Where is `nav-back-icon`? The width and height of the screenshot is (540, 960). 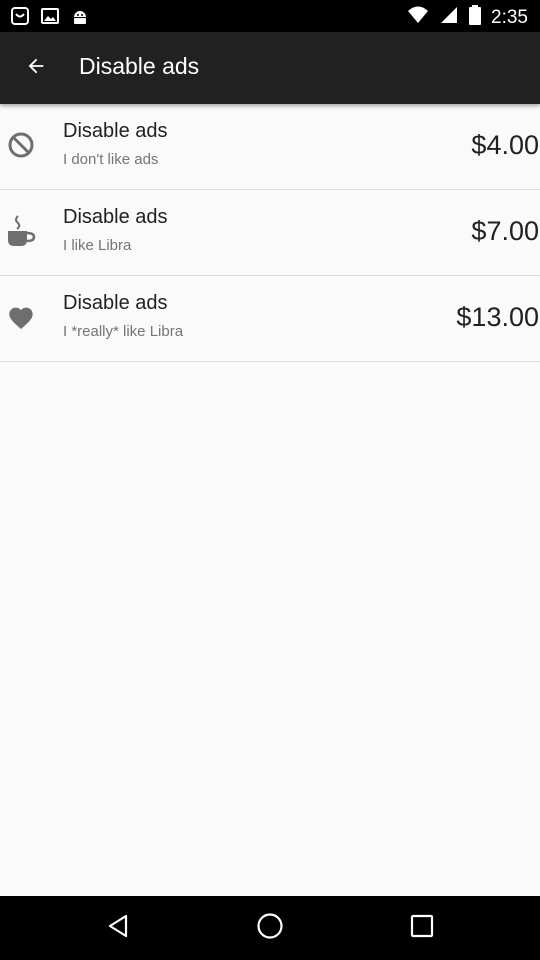
nav-back-icon is located at coordinates (118, 928).